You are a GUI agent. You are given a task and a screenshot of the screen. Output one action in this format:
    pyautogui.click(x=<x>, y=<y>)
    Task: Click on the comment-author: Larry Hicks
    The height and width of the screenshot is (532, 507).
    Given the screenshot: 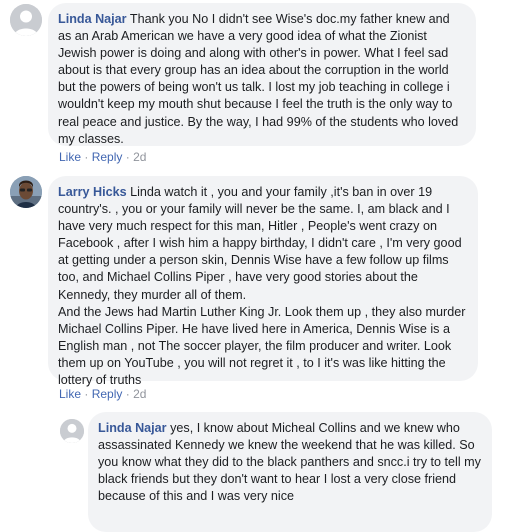 What is the action you would take?
    pyautogui.click(x=92, y=192)
    